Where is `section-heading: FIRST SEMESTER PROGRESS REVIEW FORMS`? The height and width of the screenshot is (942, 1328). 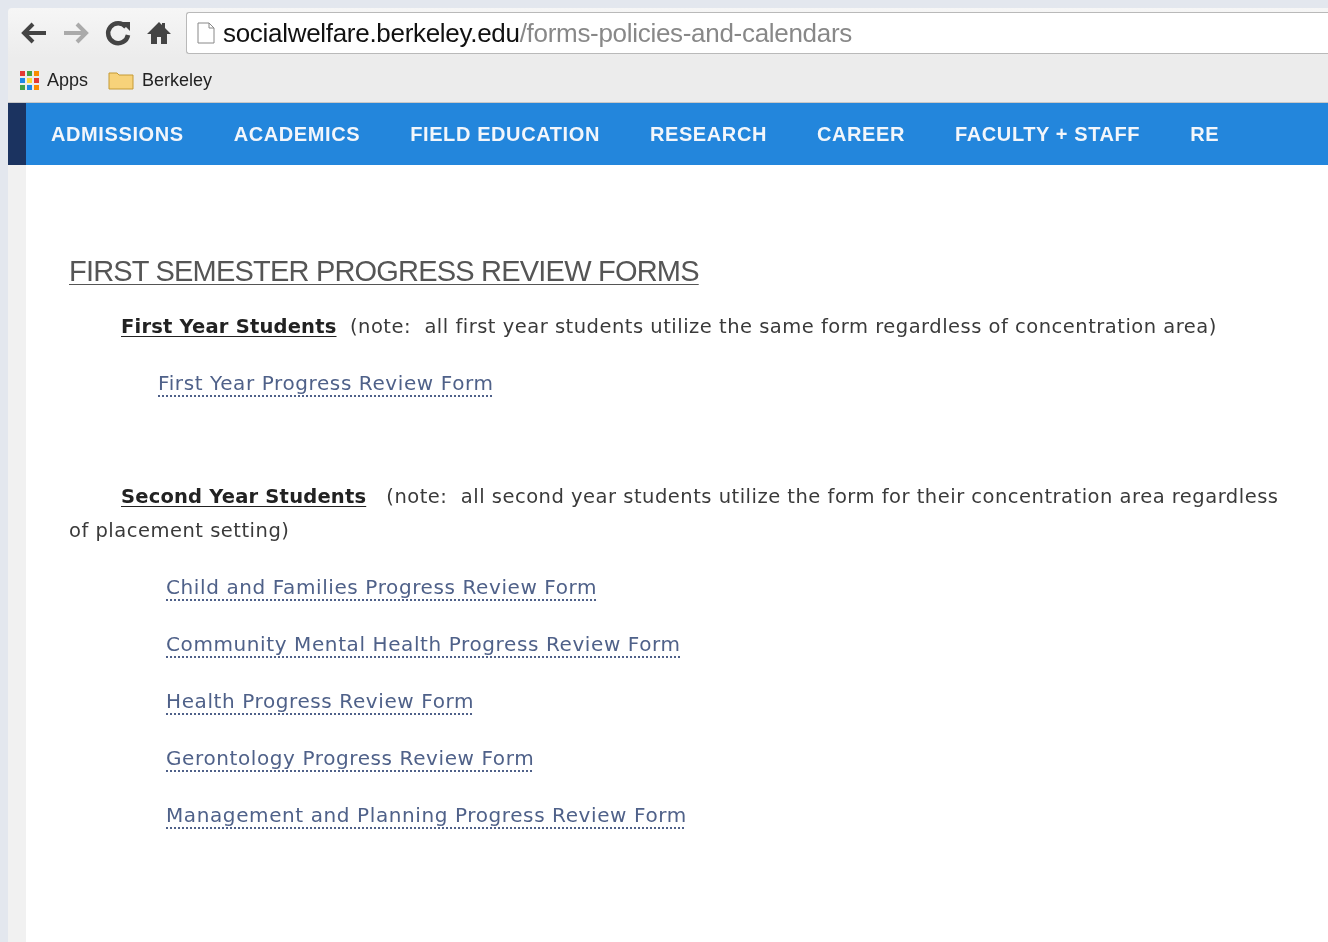 section-heading: FIRST SEMESTER PROGRESS REVIEW FORMS is located at coordinates (384, 271).